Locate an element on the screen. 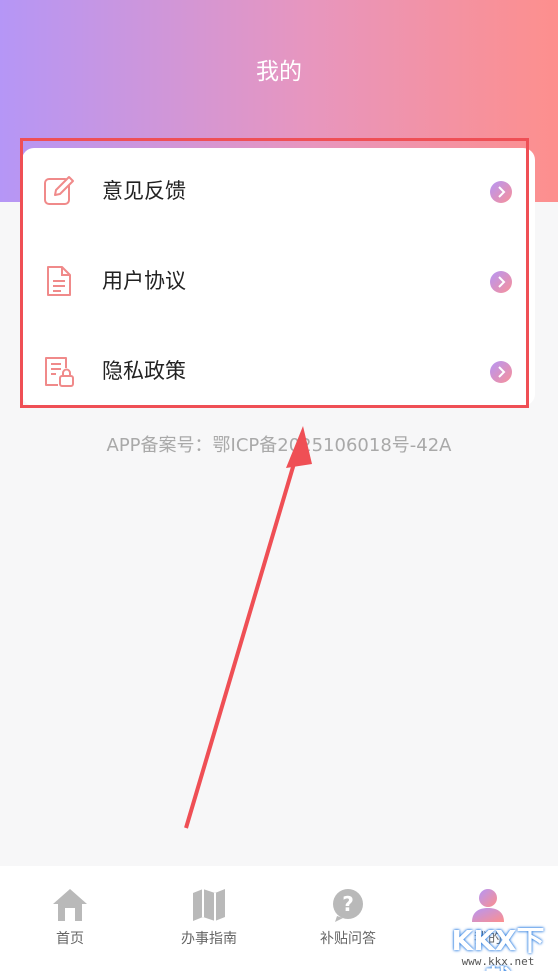  privacy-lock-document-icon is located at coordinates (59, 372).